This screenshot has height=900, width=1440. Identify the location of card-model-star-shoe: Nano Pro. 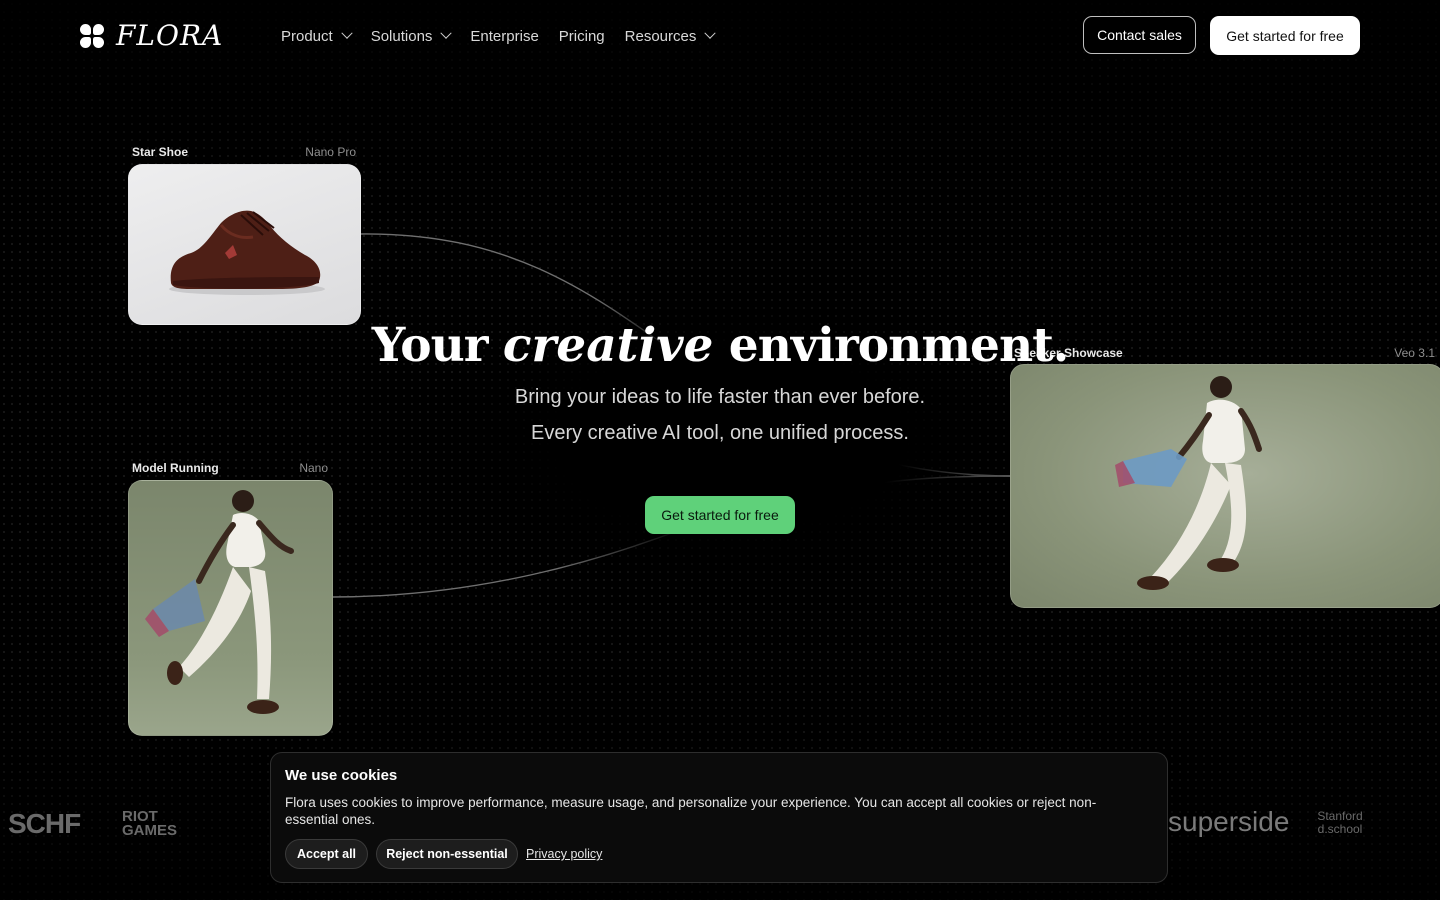
(330, 152).